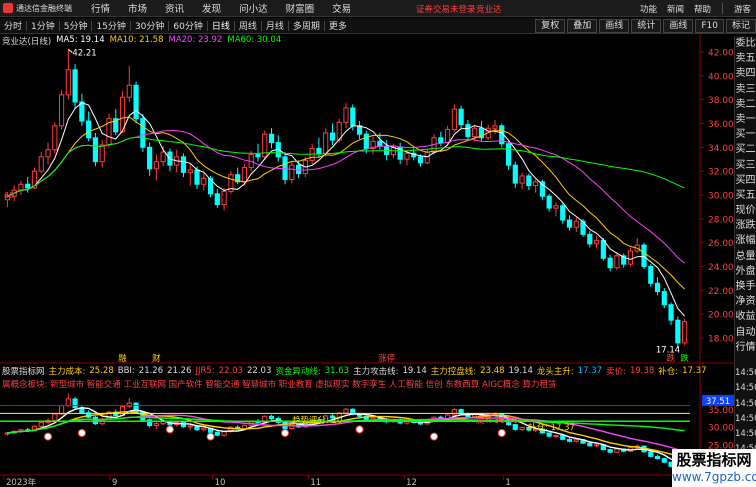  I want to click on side-label-12: 涨跌, so click(745, 225).